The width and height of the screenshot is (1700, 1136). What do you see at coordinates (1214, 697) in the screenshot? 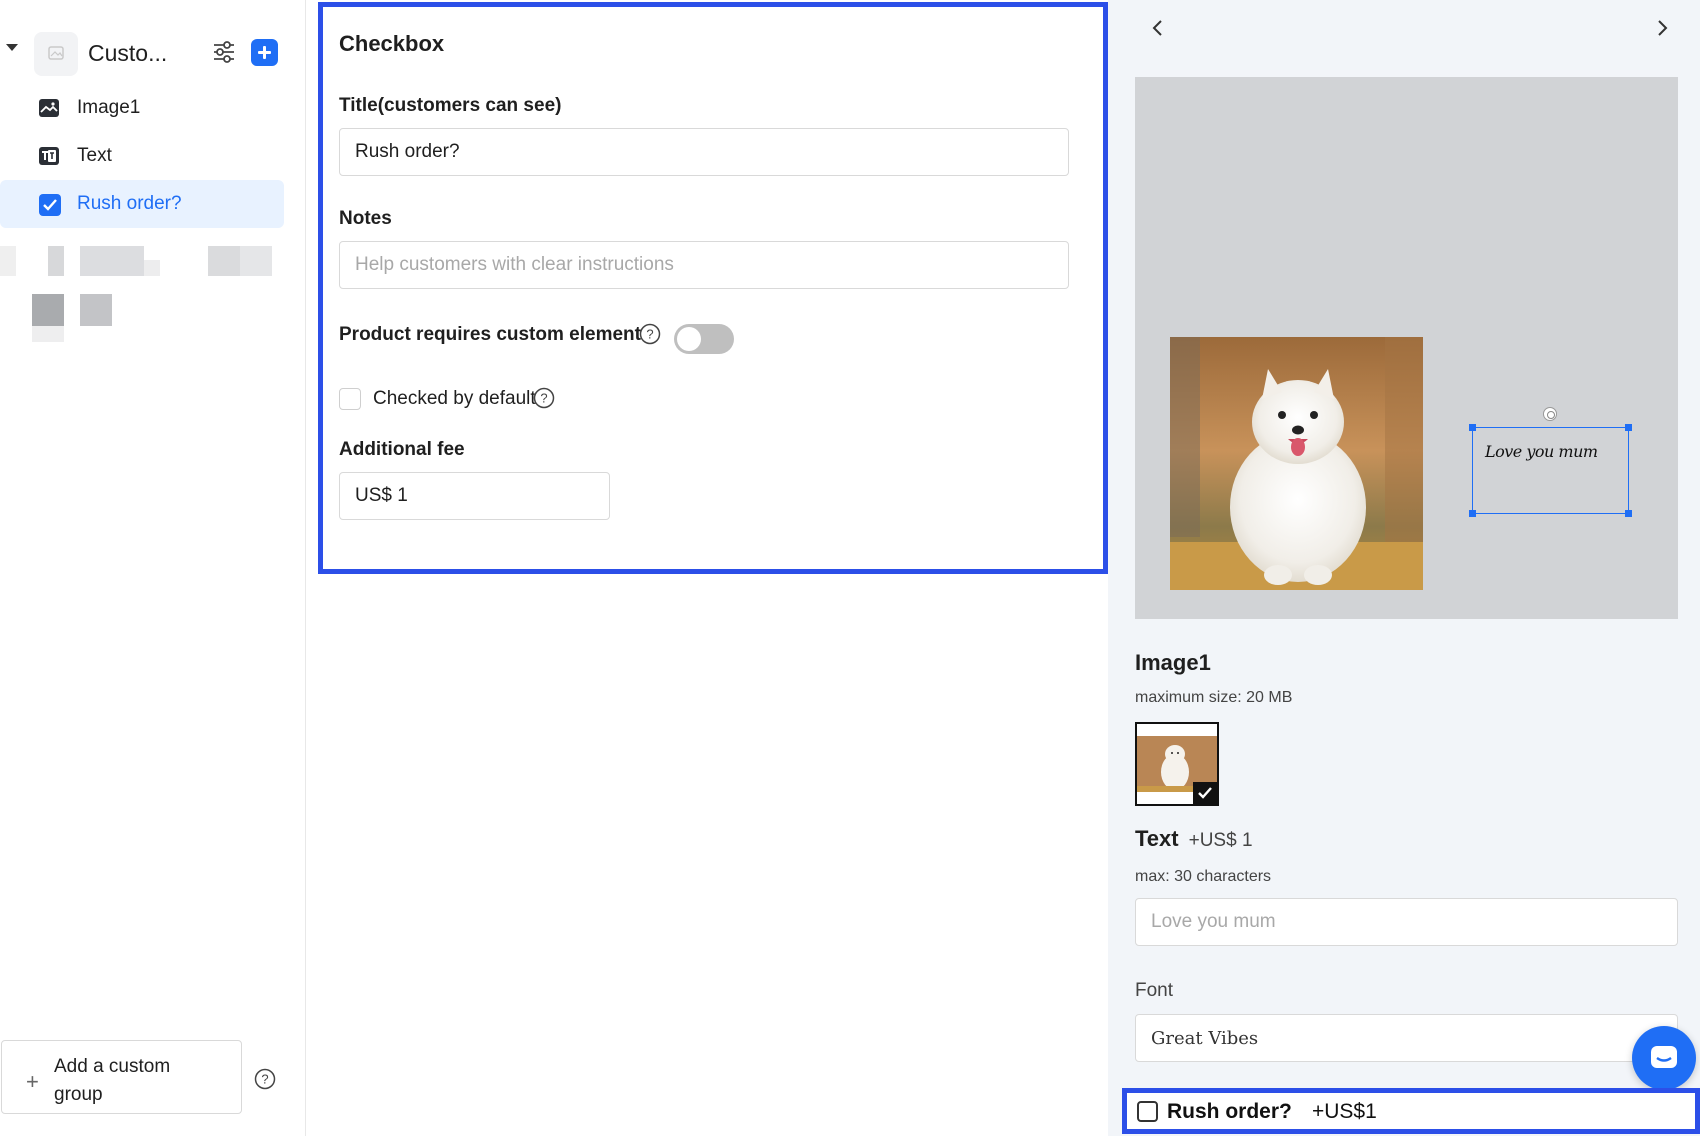
I see `image-max-size: maximum size: 20 MB` at bounding box center [1214, 697].